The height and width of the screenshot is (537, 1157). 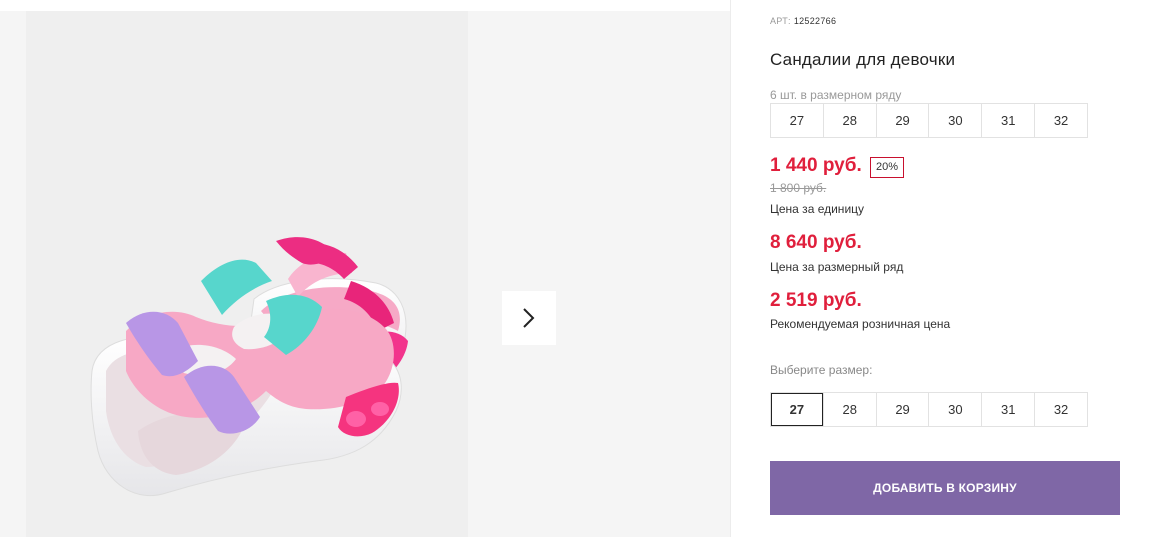 What do you see at coordinates (1060, 120) in the screenshot?
I see `pack-size-cell: 32` at bounding box center [1060, 120].